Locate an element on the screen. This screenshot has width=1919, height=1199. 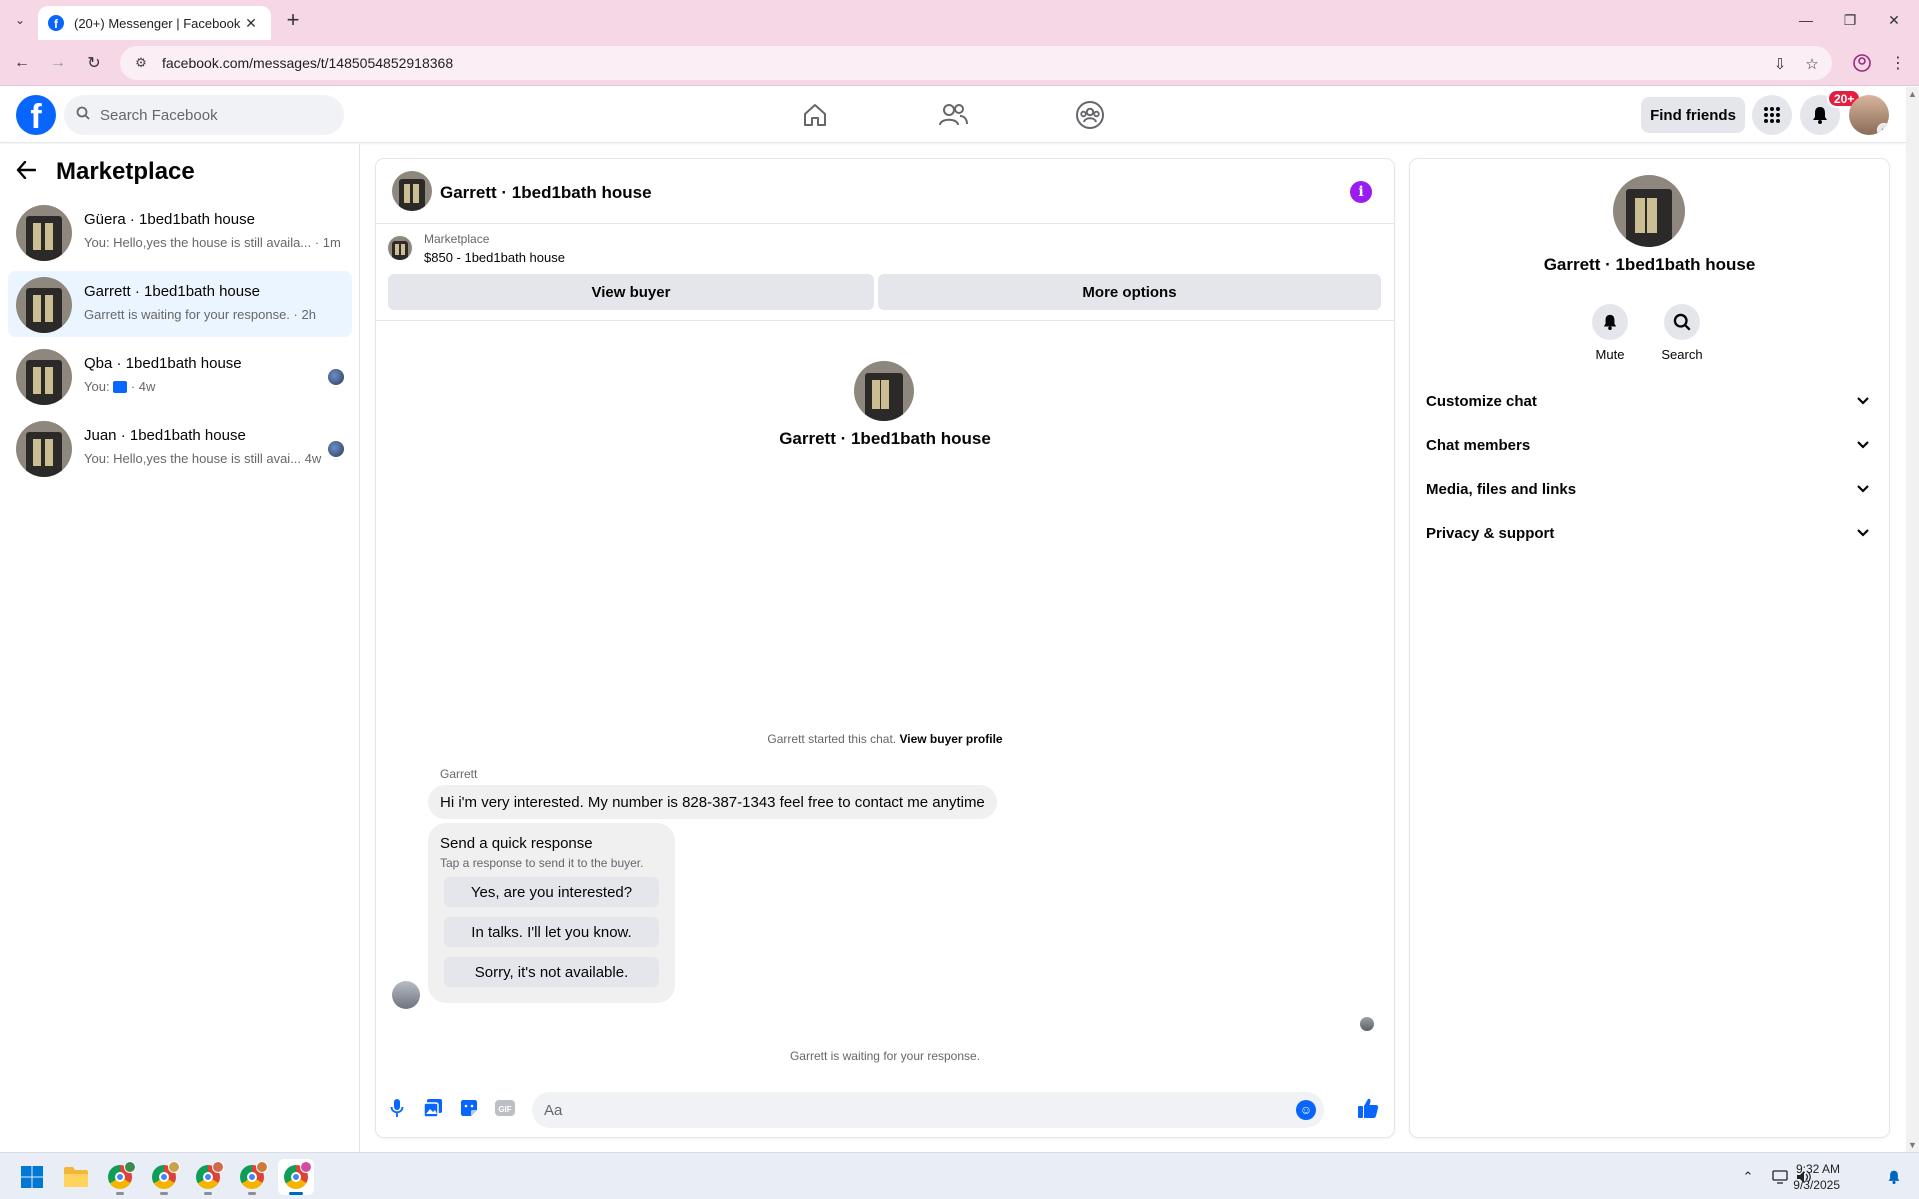
url-text: facebook.com/messages/t/1485054852918368 is located at coordinates (307, 63).